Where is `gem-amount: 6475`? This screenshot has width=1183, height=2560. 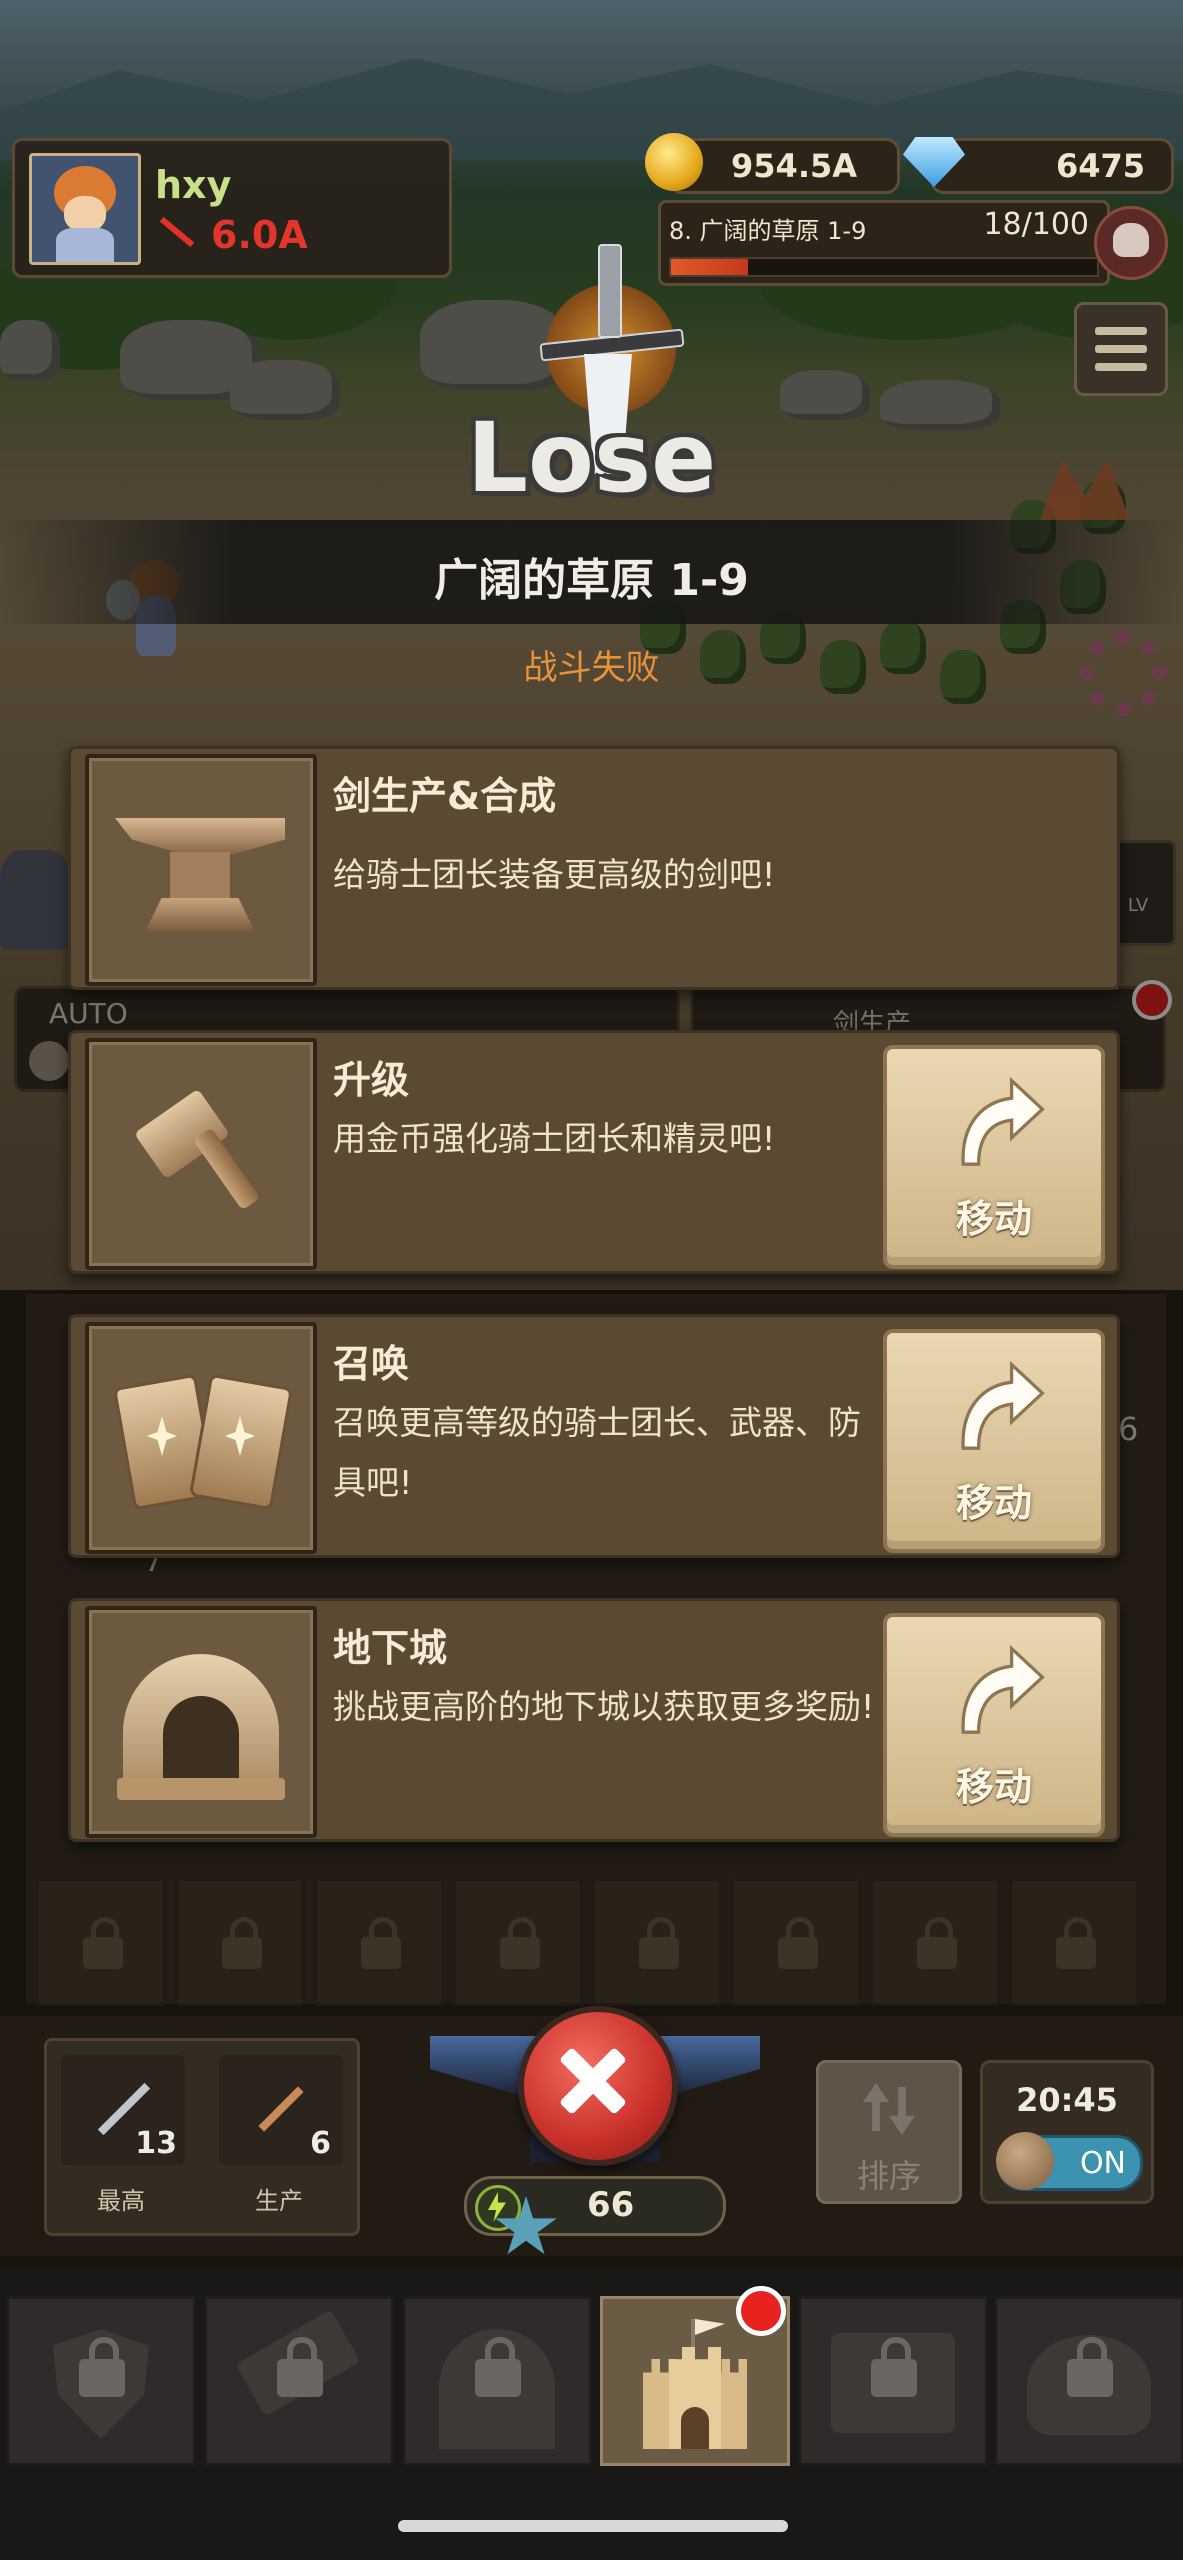
gem-amount: 6475 is located at coordinates (1100, 166).